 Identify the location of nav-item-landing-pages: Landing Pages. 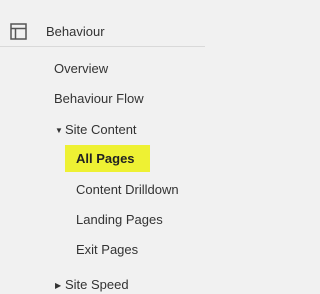
(119, 219).